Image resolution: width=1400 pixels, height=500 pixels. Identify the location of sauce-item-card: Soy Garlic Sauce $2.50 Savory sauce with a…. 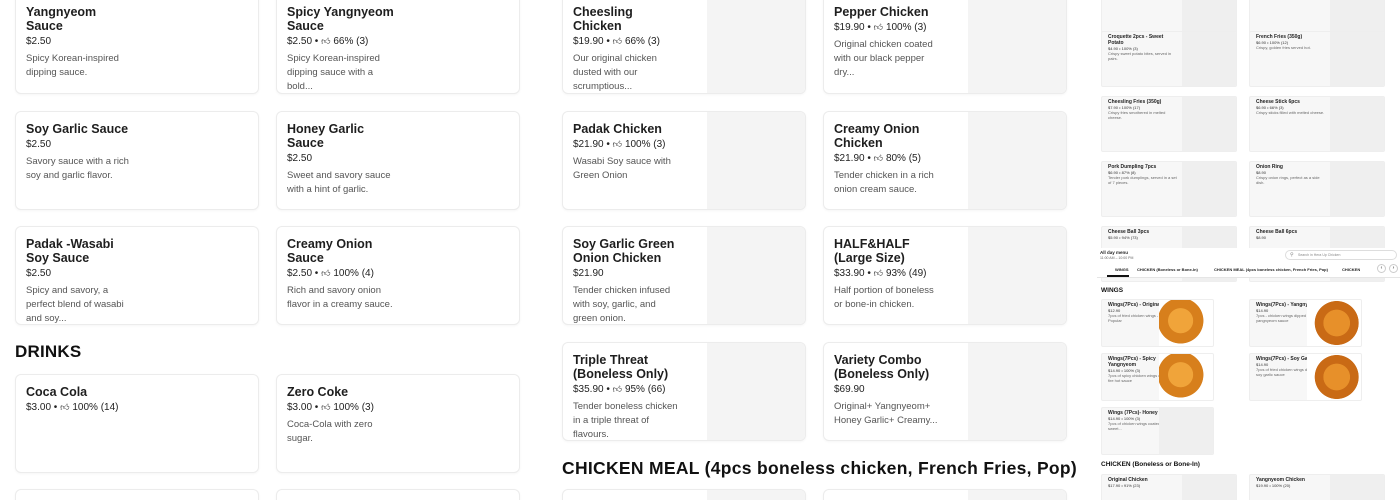
(137, 160).